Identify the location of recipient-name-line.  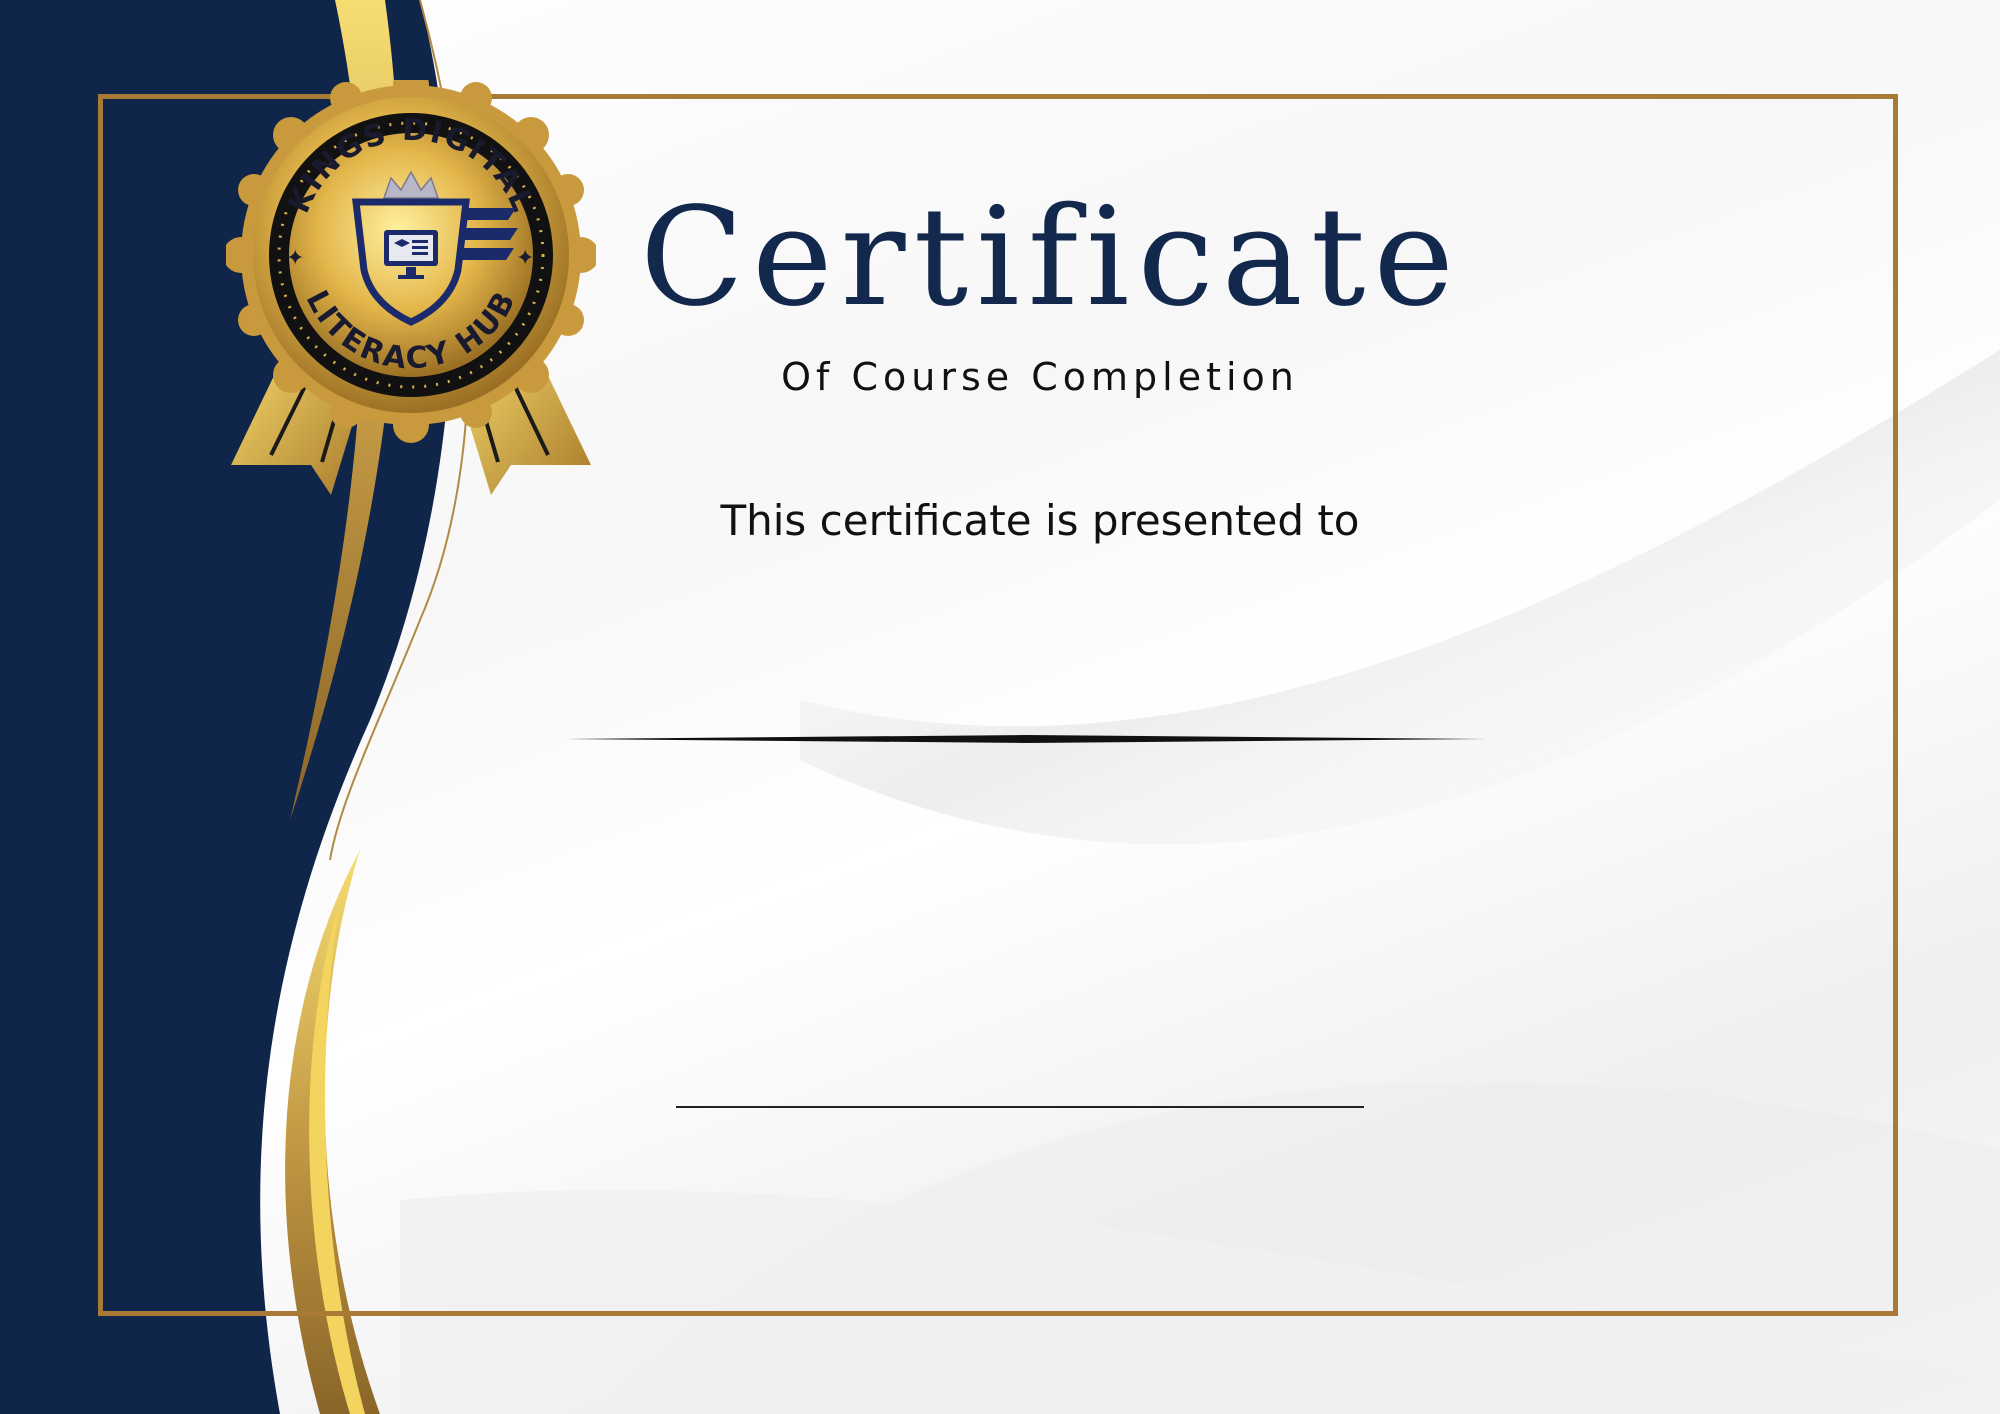
(1026, 739).